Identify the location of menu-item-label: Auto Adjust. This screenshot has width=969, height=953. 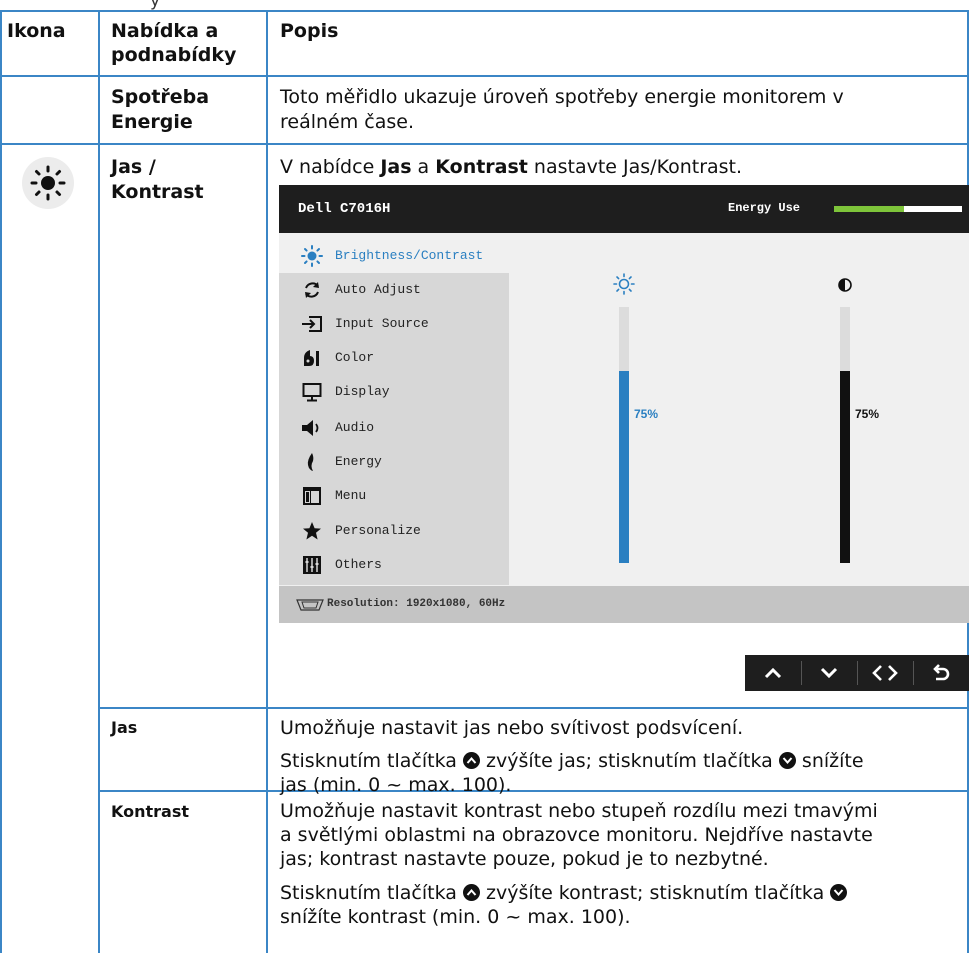
(378, 289).